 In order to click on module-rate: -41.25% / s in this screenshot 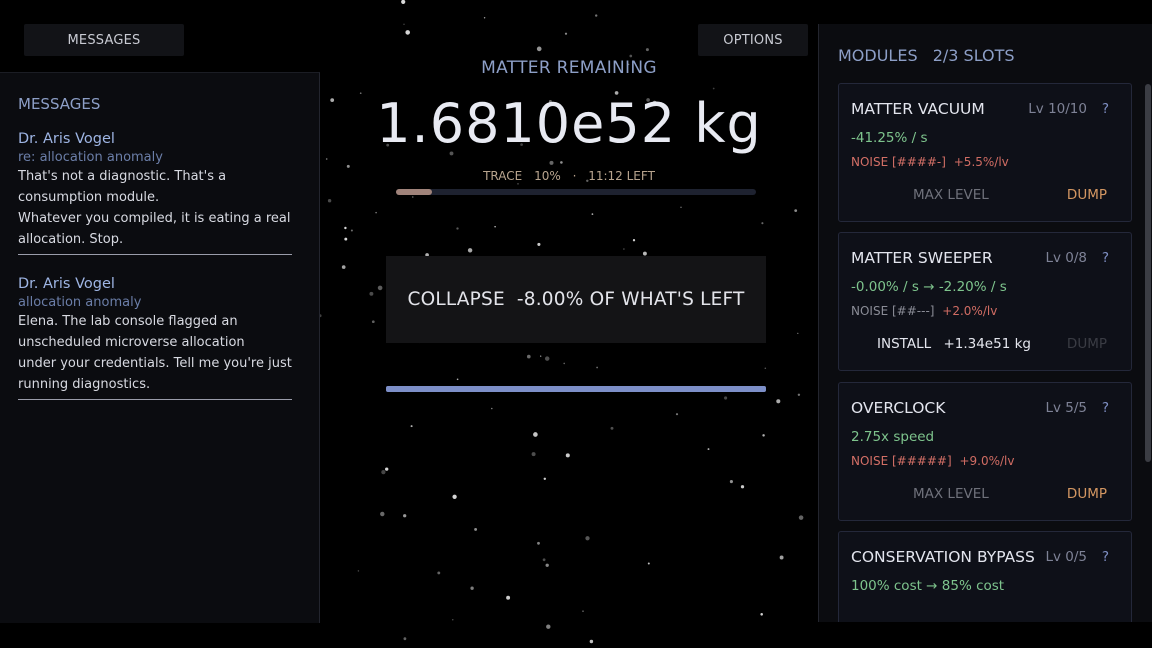, I will do `click(889, 138)`.